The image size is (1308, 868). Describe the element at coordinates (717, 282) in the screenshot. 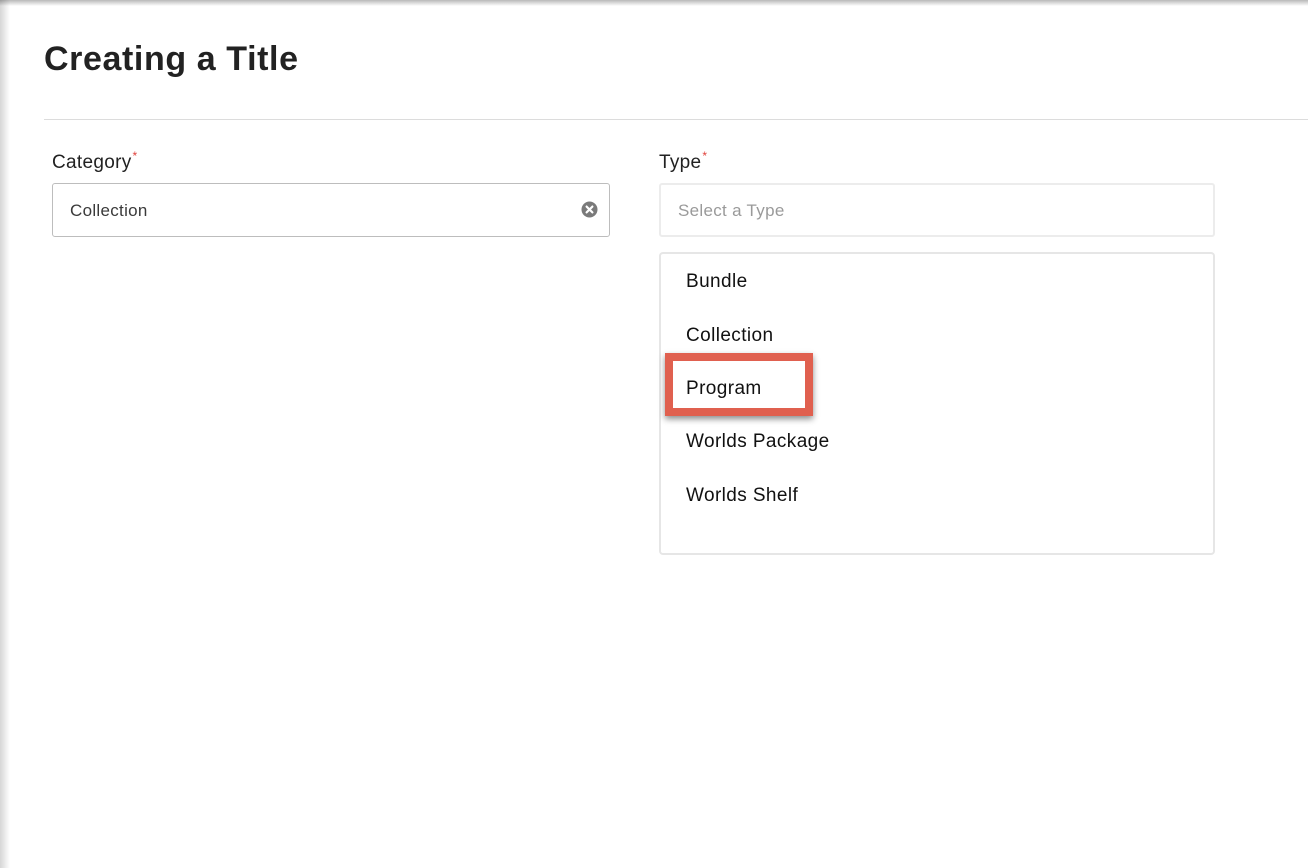

I see `type-option-bundle: Bundle` at that location.